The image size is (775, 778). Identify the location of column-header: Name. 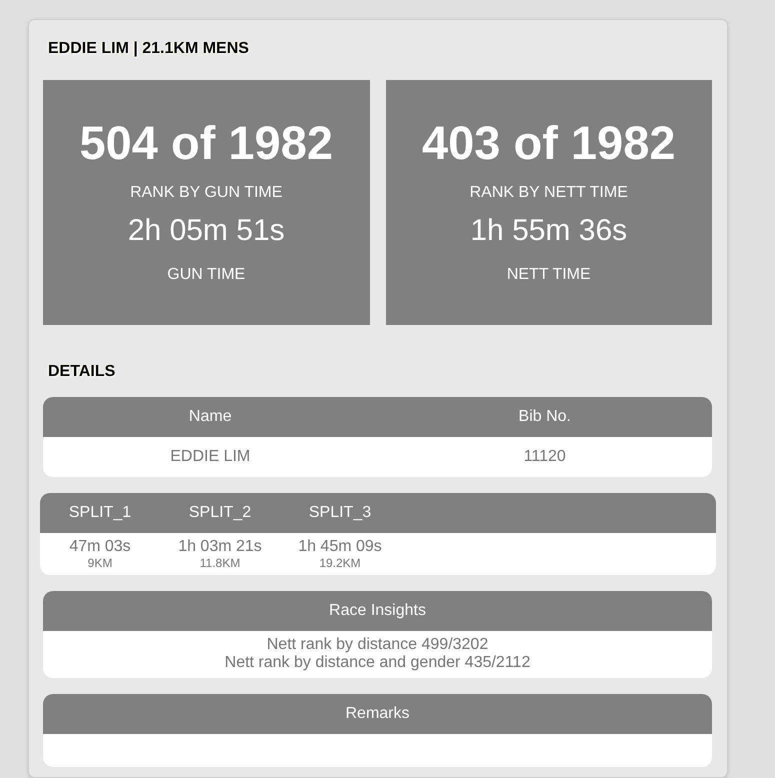
(210, 417).